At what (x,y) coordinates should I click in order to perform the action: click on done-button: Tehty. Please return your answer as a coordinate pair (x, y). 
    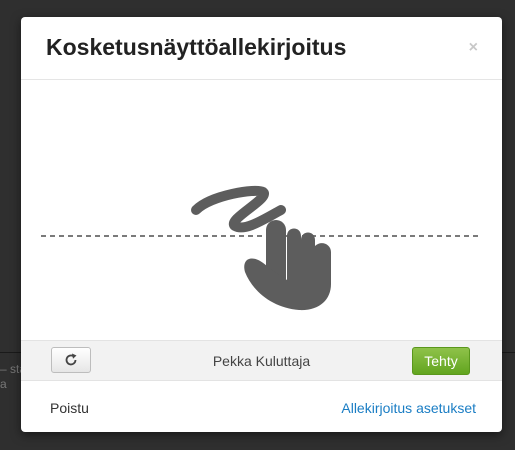
    Looking at the image, I should click on (441, 361).